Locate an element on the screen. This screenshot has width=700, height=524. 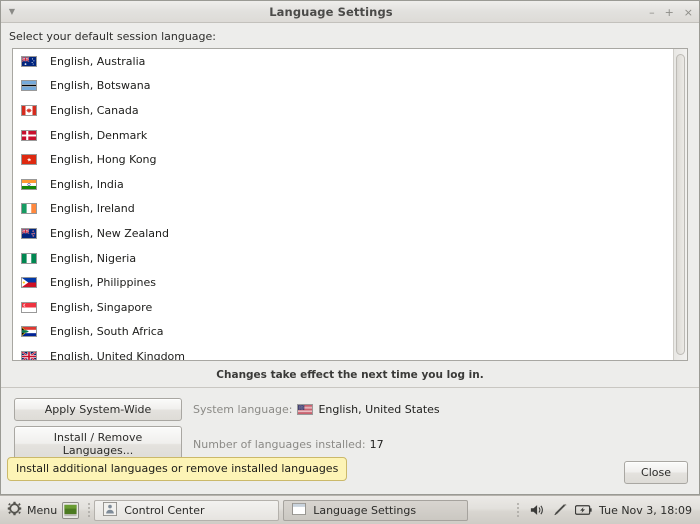
window-title: Language Settings is located at coordinates (331, 11).